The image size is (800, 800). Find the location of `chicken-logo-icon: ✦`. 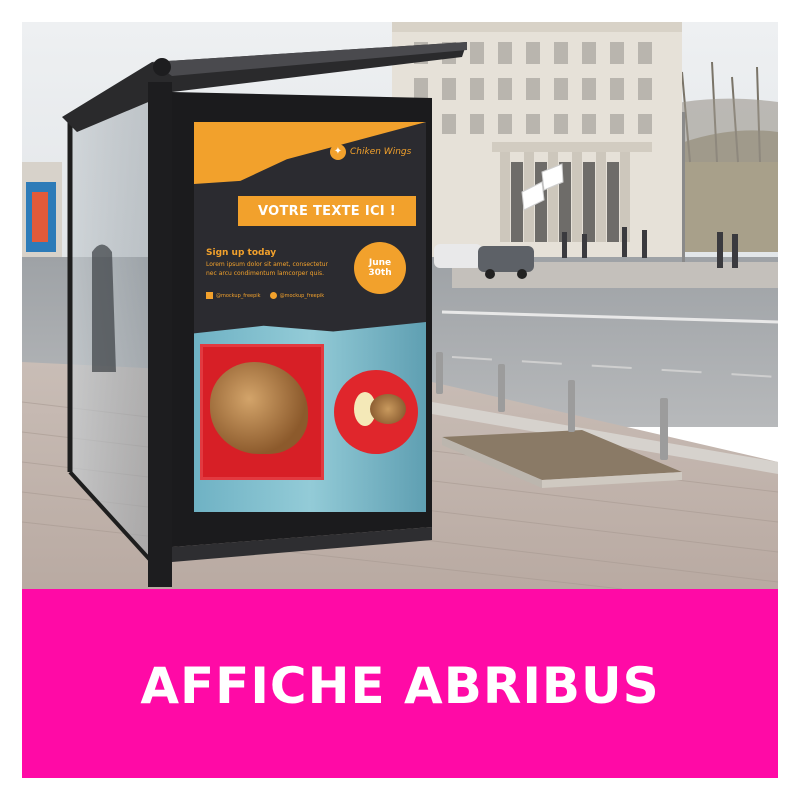

chicken-logo-icon: ✦ is located at coordinates (338, 152).